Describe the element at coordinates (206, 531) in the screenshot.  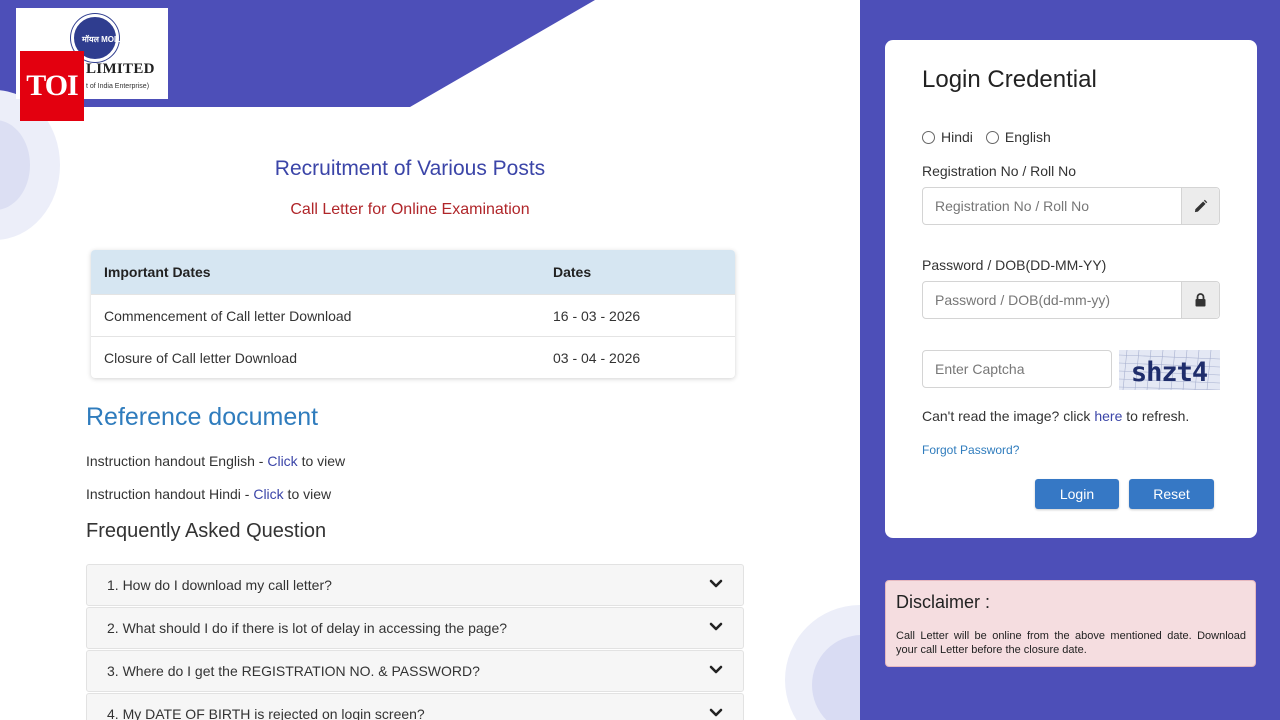
I see `faq-heading: Frequently Asked Question` at that location.